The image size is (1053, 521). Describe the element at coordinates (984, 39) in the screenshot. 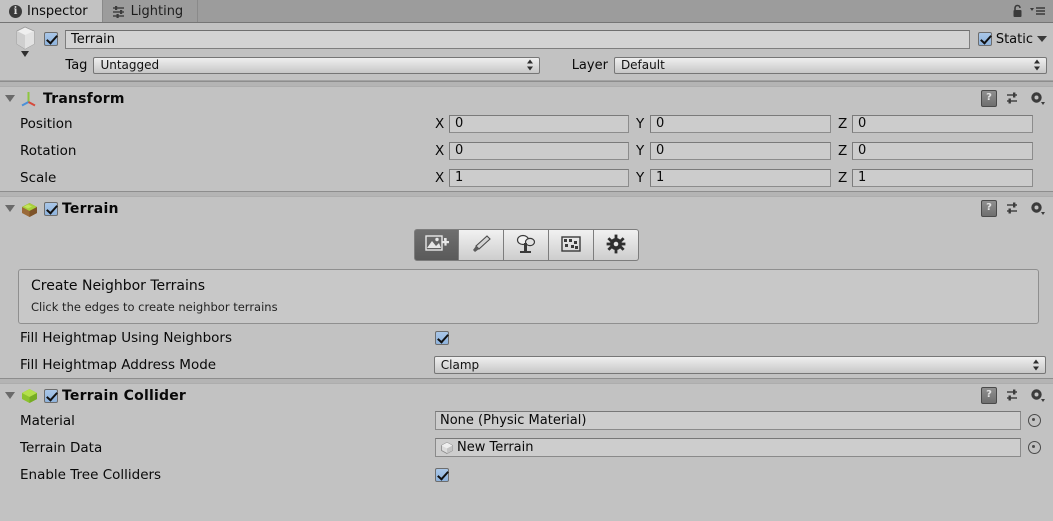

I see `static-checkbox` at that location.